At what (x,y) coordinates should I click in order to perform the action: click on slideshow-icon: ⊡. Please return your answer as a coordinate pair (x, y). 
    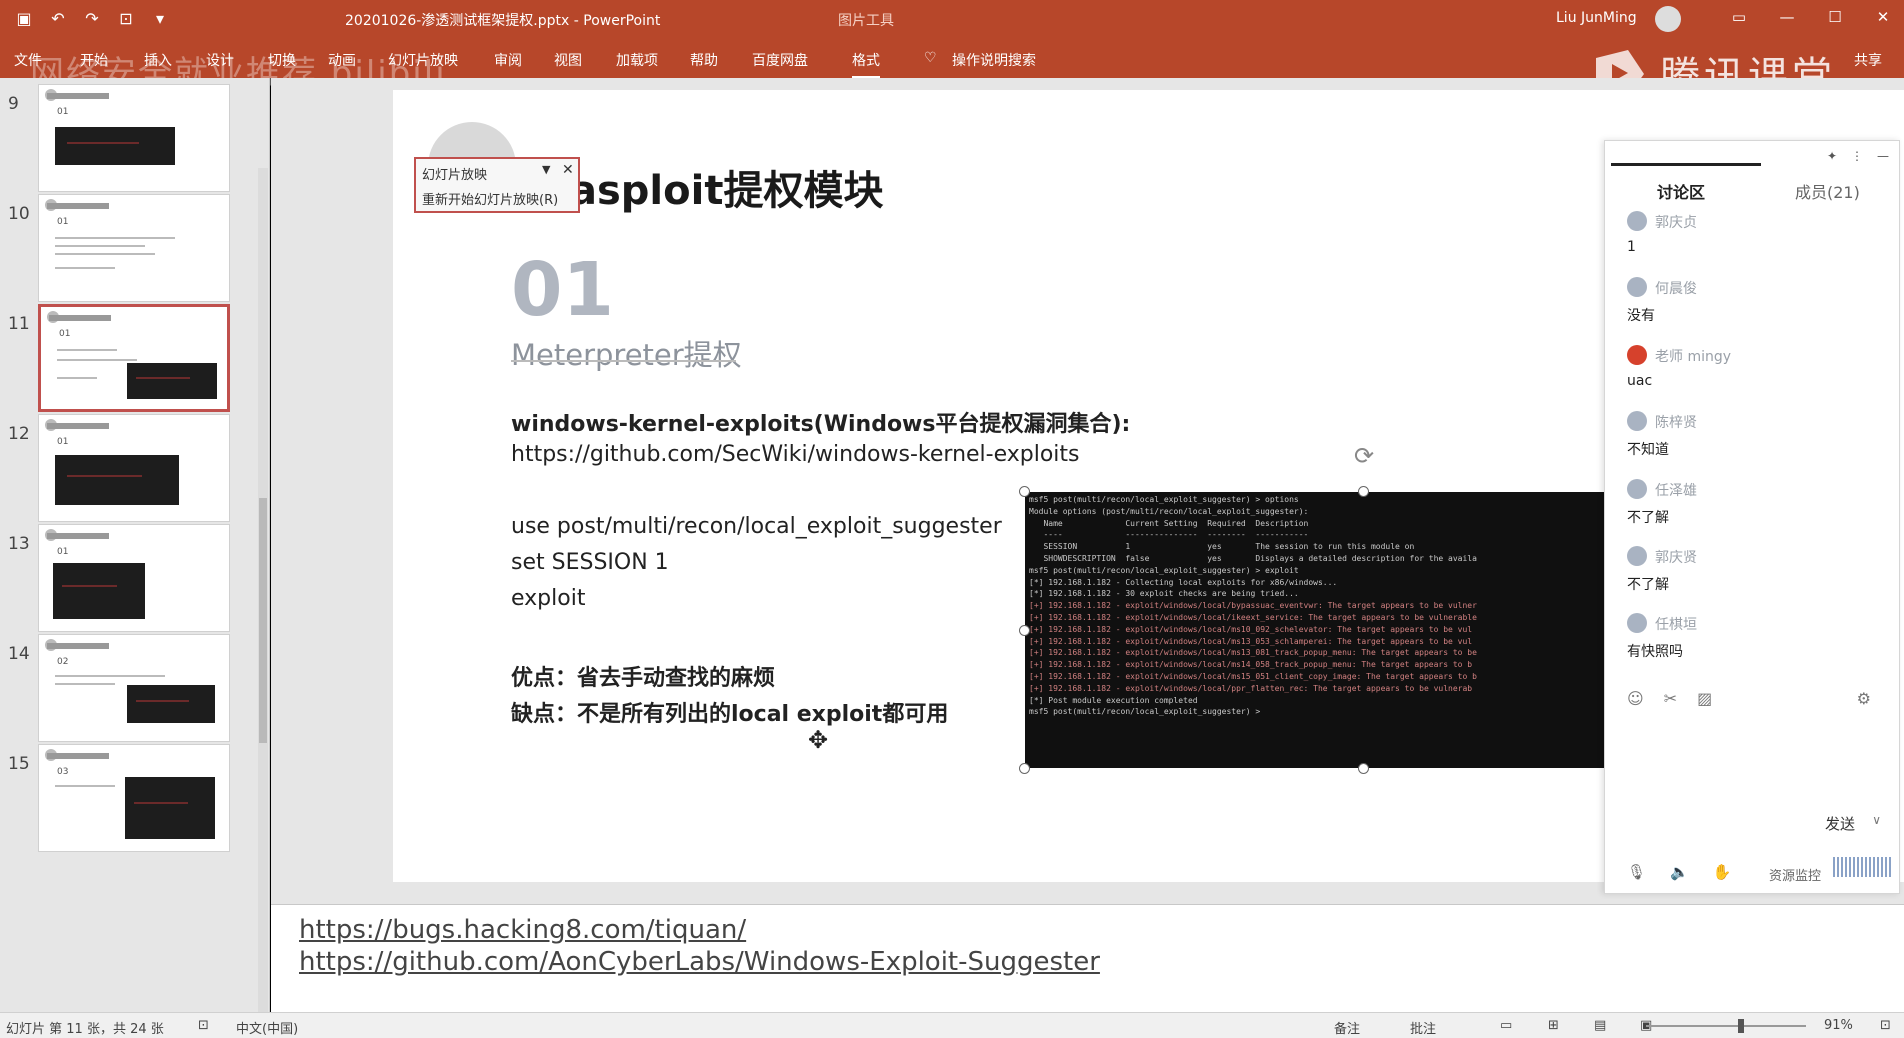
    Looking at the image, I should click on (126, 19).